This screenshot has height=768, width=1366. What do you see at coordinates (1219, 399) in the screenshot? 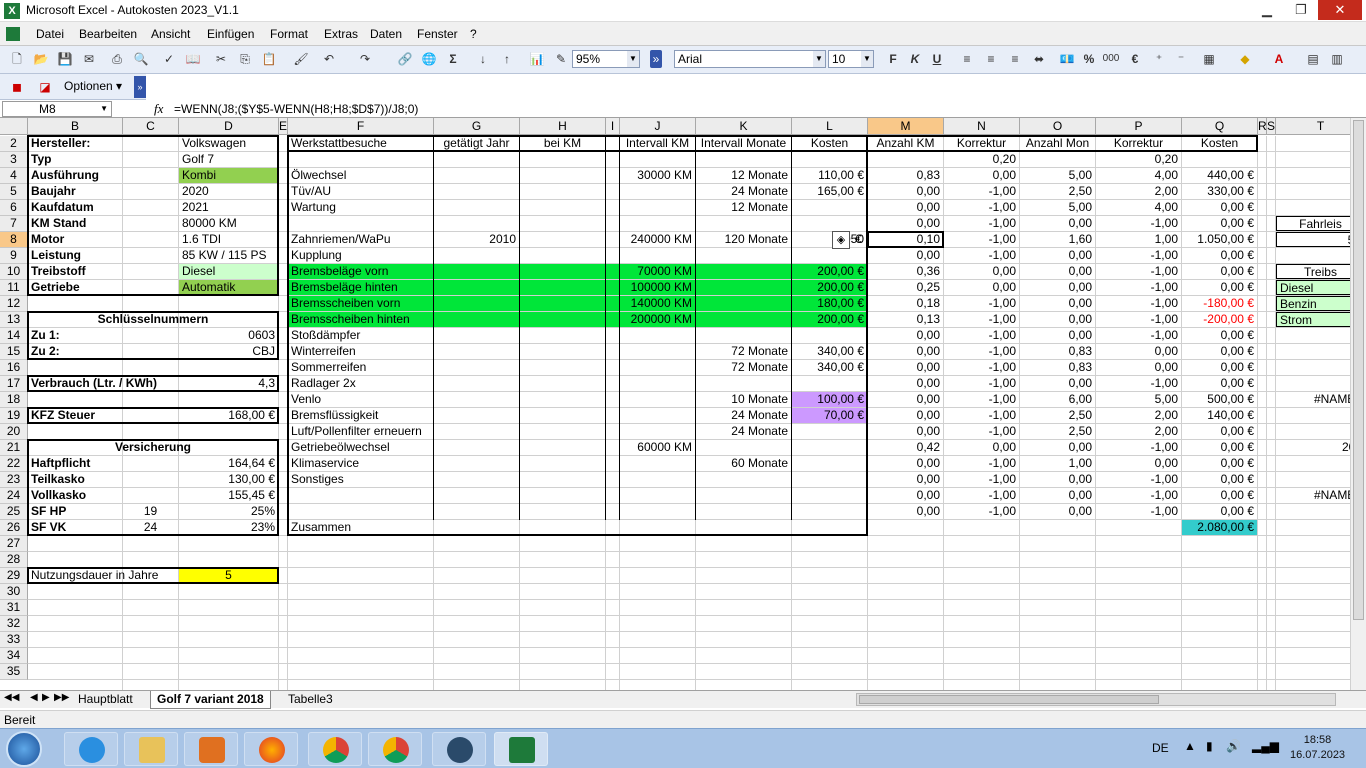
I see `cell-q18: 500,00 €` at bounding box center [1219, 399].